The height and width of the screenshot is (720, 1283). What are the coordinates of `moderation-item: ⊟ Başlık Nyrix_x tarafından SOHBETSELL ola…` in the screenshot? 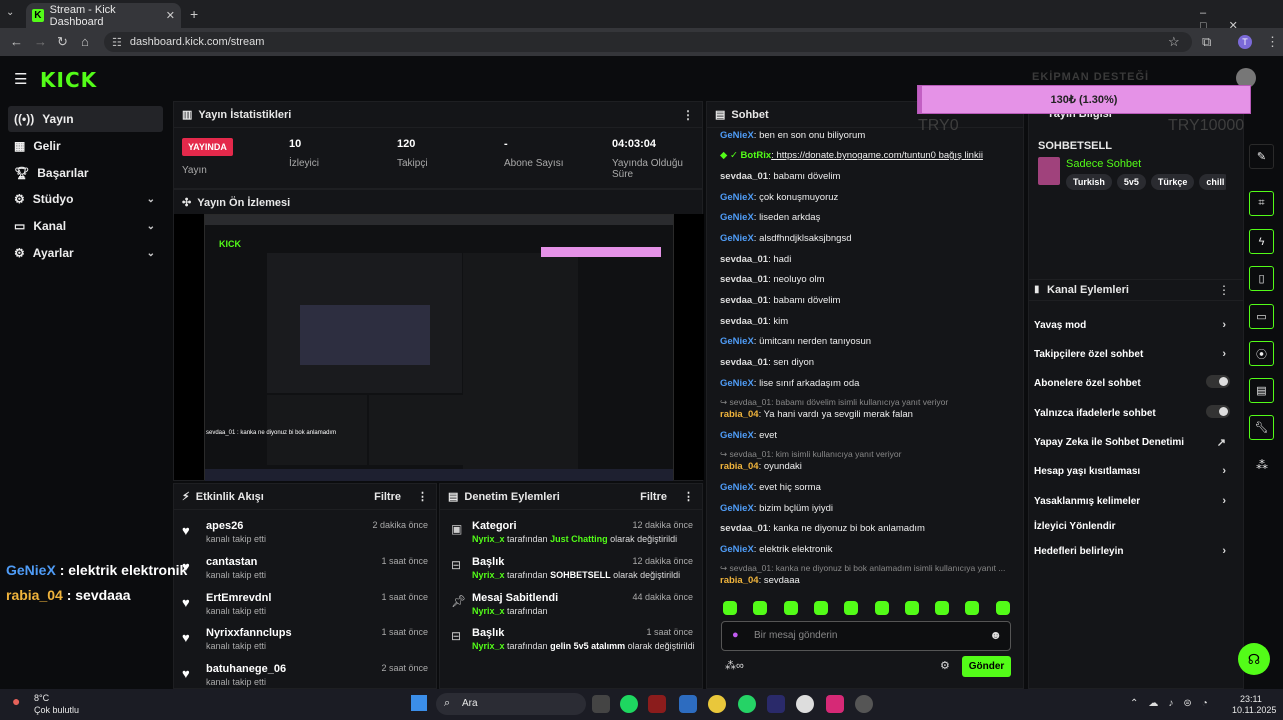 It's located at (572, 570).